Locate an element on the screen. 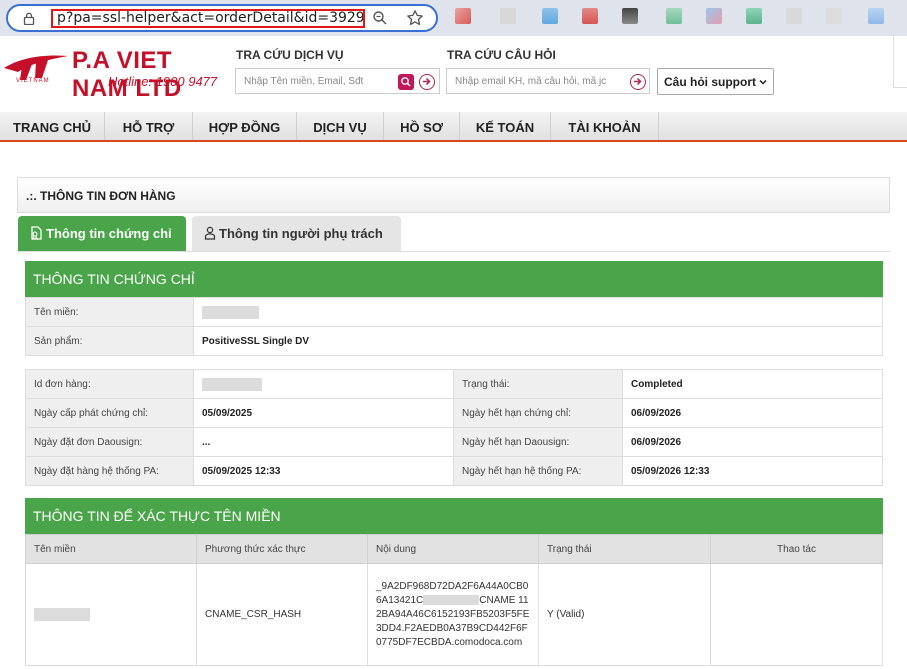 The image size is (907, 669). tab-owner-info: Thông tin người phụ trách is located at coordinates (296, 234).